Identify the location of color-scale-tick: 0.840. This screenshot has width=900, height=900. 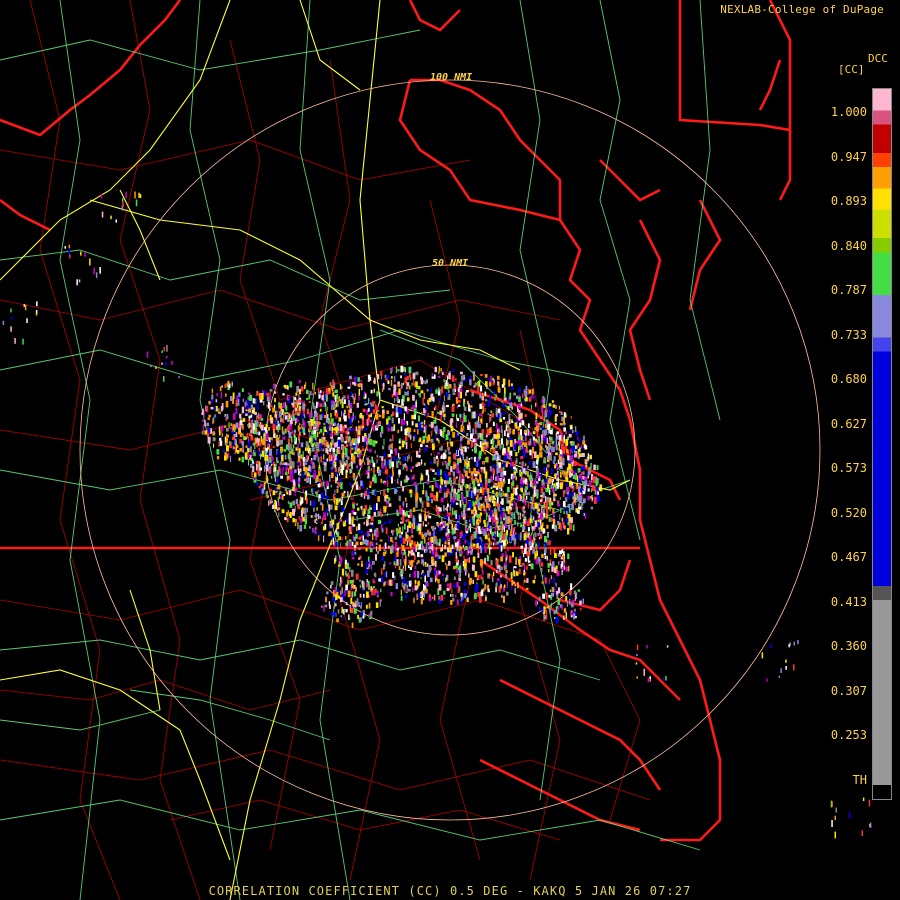
(848, 245).